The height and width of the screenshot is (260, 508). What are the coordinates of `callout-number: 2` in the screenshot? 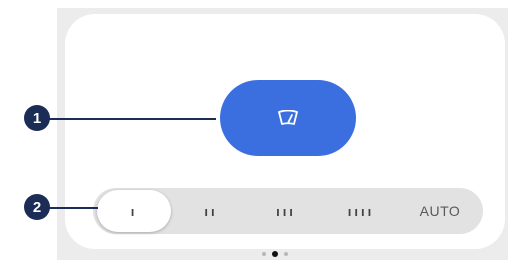 It's located at (37, 207).